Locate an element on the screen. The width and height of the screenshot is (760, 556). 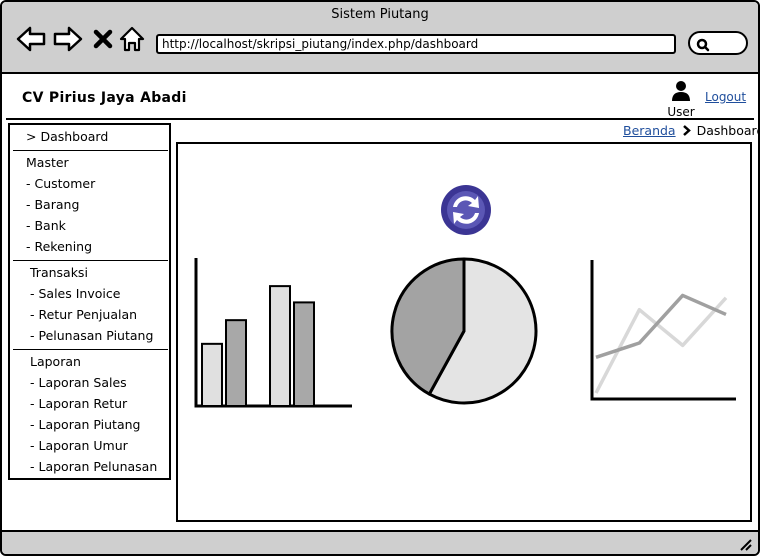
sidebar-item-sales-invoice: - Sales Invoice is located at coordinates (75, 293).